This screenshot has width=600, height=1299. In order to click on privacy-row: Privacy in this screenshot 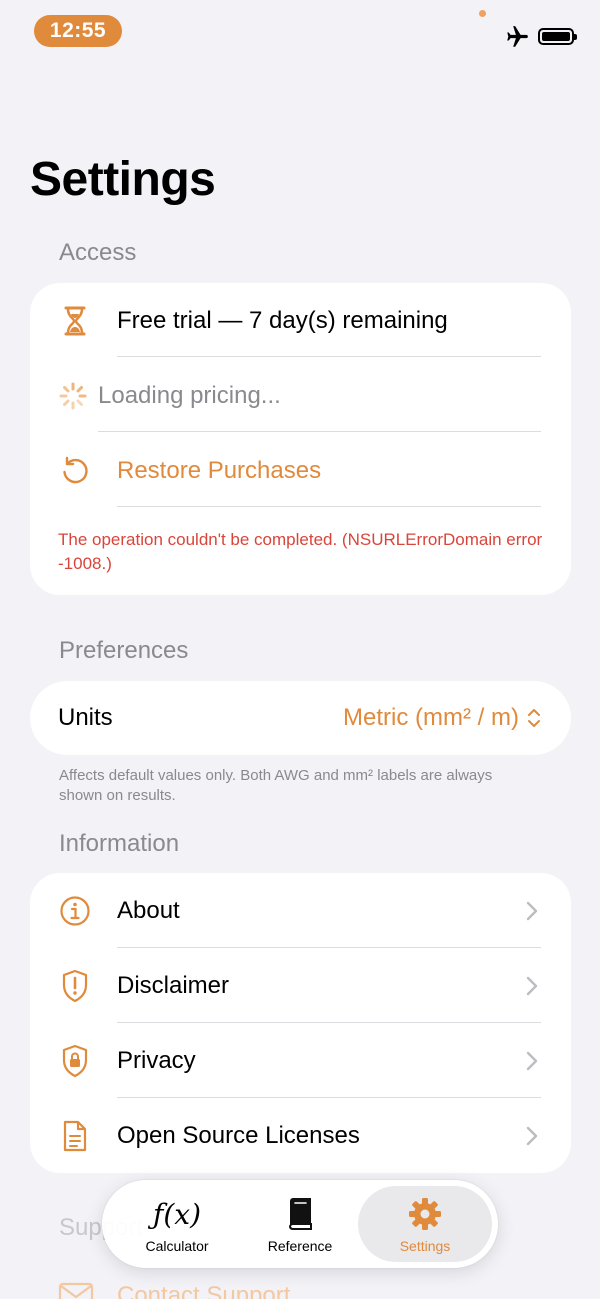, I will do `click(300, 1060)`.